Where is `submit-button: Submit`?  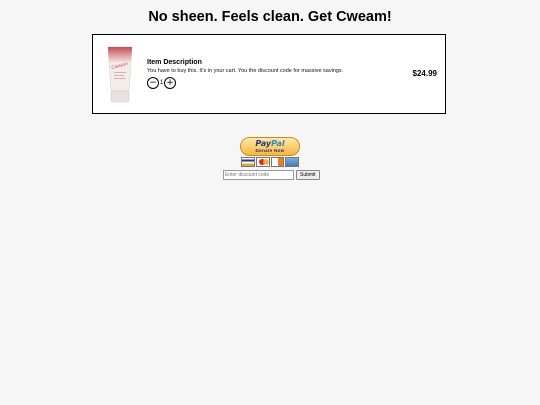
submit-button: Submit is located at coordinates (308, 175).